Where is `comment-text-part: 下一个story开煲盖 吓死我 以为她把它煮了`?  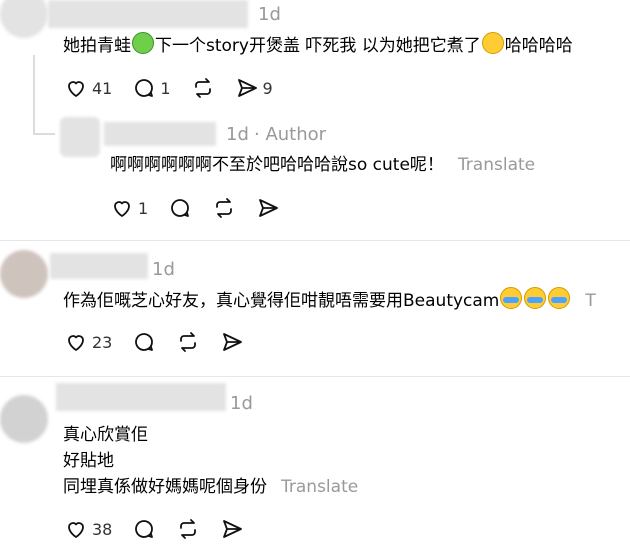
comment-text-part: 下一个story开煲盖 吓死我 以为她把它煮了 is located at coordinates (318, 46).